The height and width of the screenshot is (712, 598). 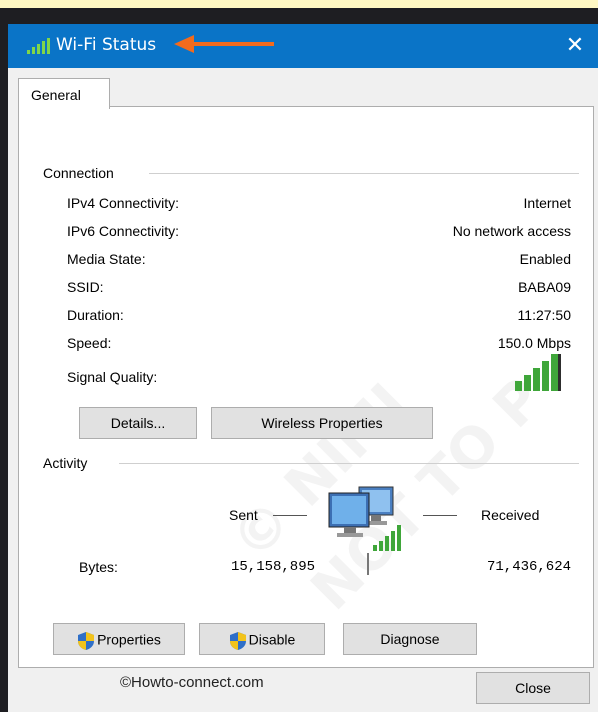 I want to click on disable-button: Disable, so click(x=262, y=639).